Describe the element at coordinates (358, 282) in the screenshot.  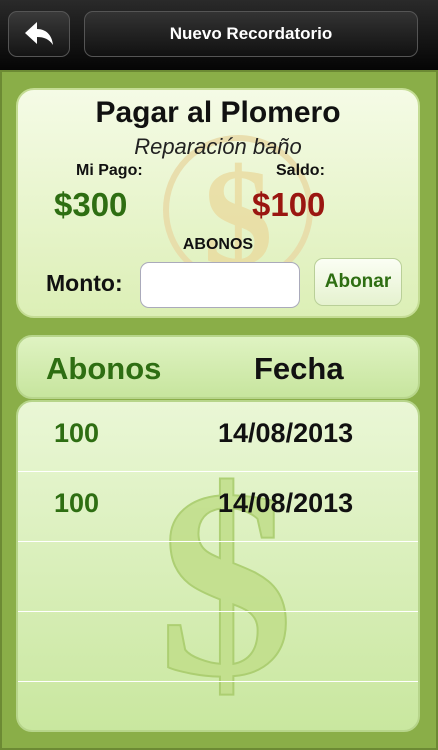
I see `pay-button: Abonar` at that location.